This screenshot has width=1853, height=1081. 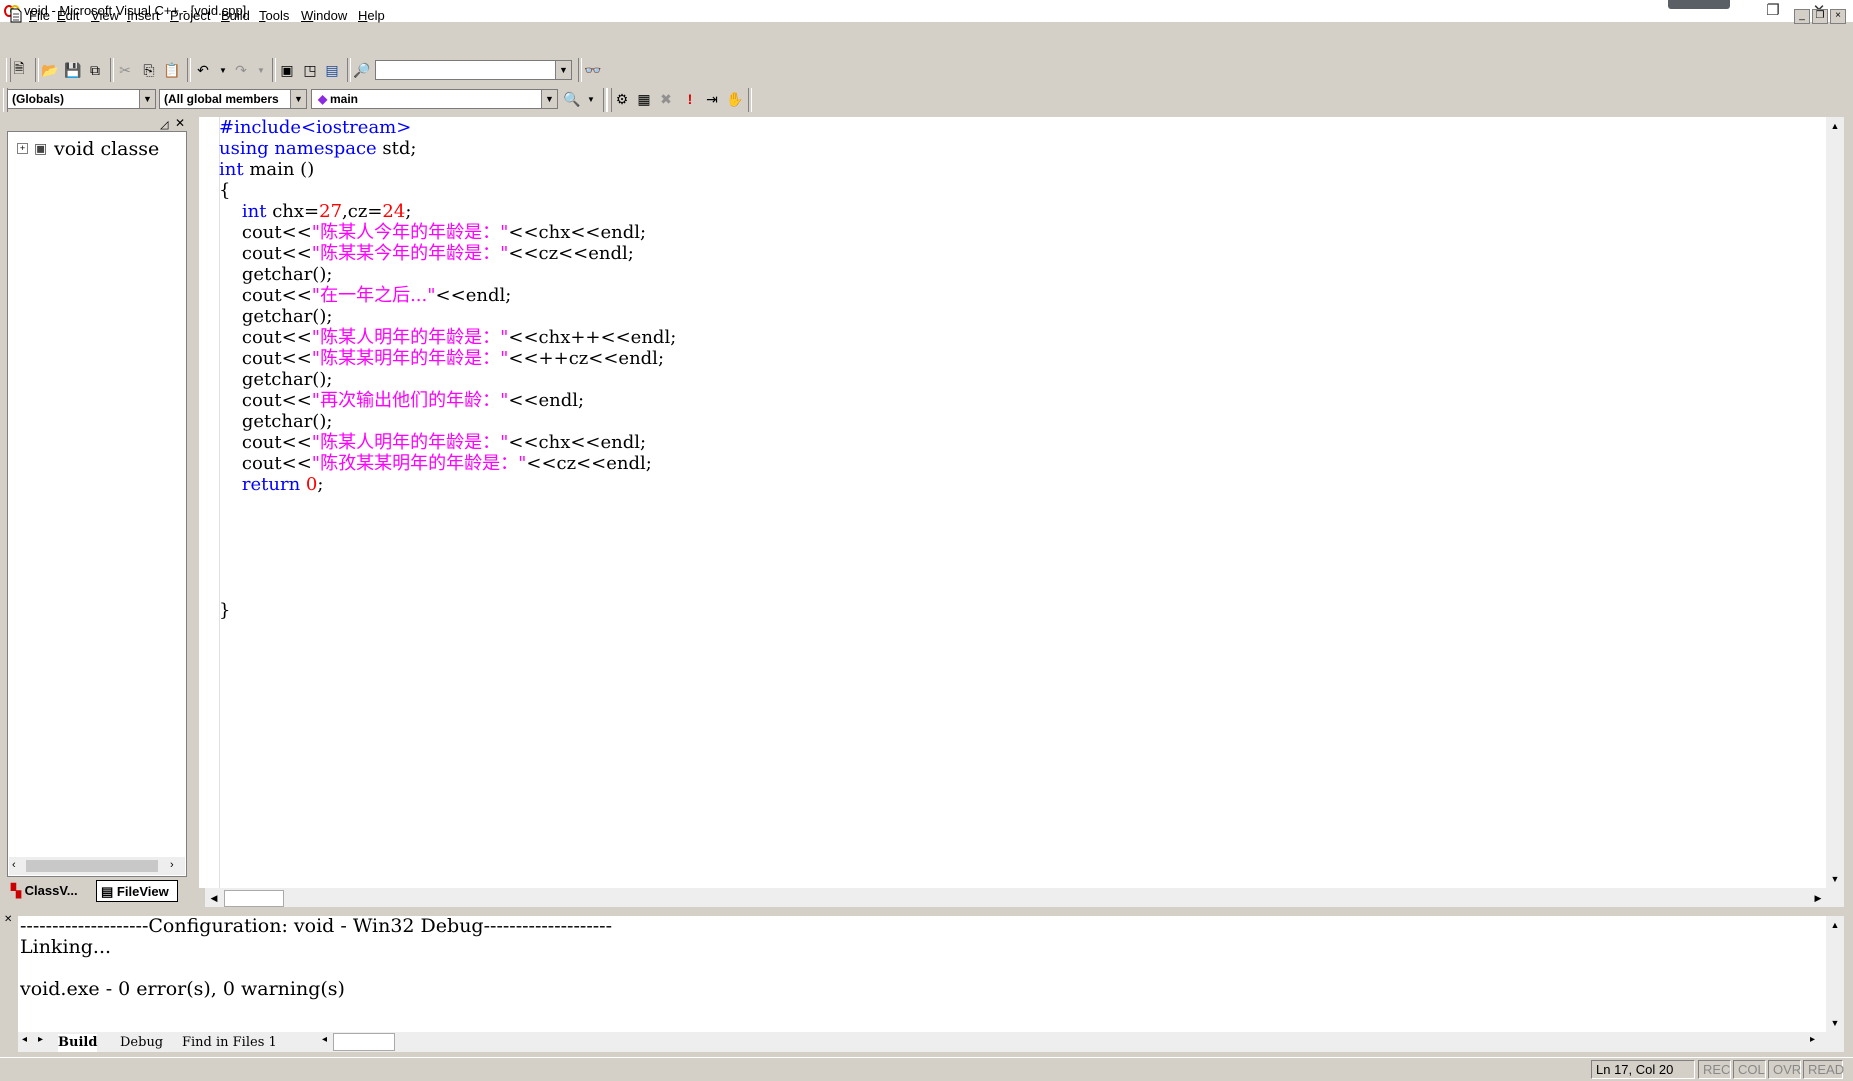 I want to click on code-line: cout<<"陈孜某某明年的年龄是："<<cz<<endl;, so click(x=447, y=463).